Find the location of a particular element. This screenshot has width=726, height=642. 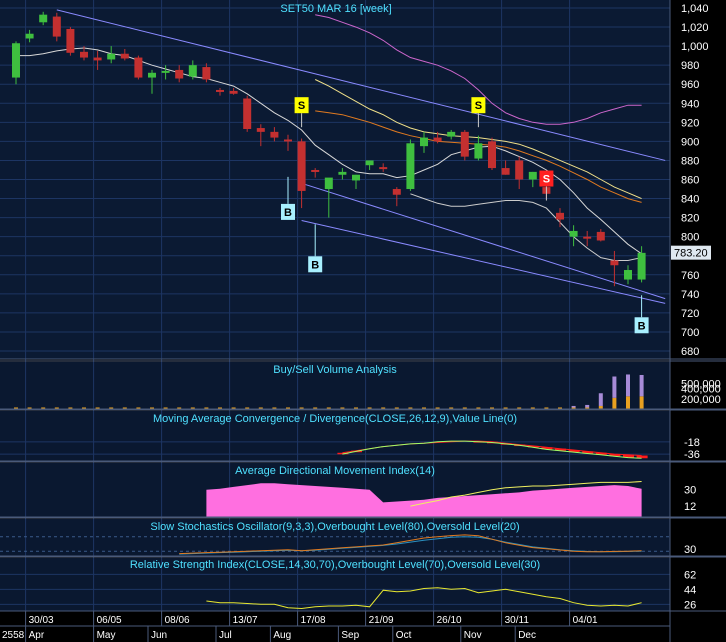

price-tick-label: 740 is located at coordinates (690, 295).